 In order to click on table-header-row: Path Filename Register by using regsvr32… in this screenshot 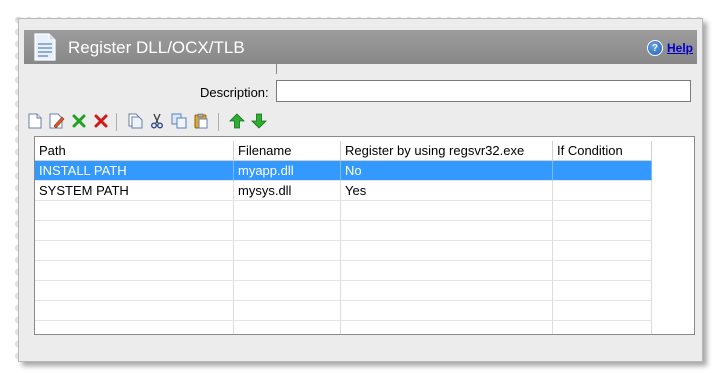, I will do `click(343, 151)`.